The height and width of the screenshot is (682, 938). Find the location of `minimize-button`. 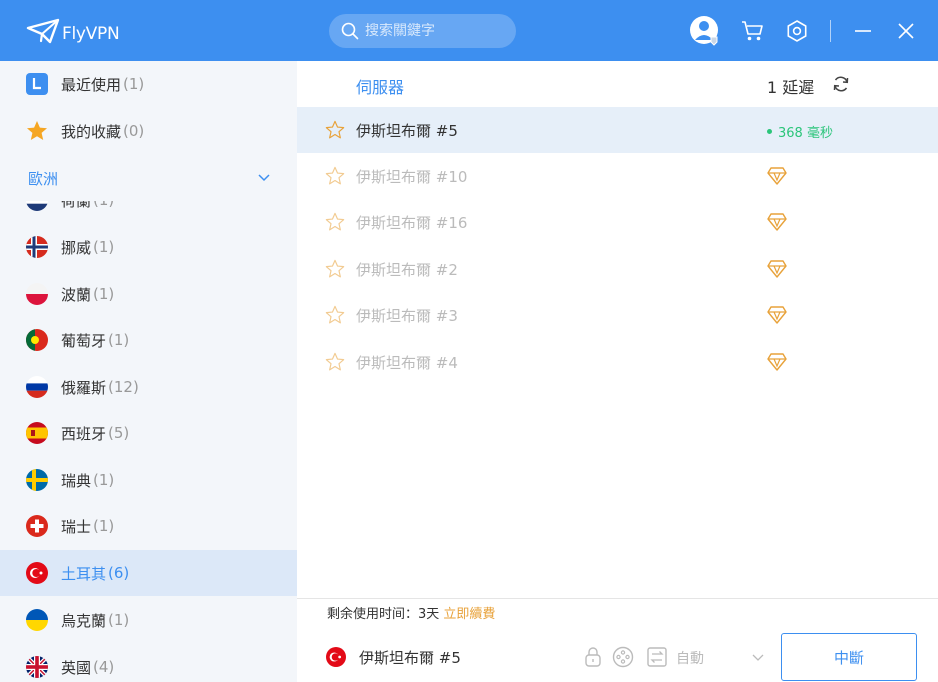

minimize-button is located at coordinates (863, 31).